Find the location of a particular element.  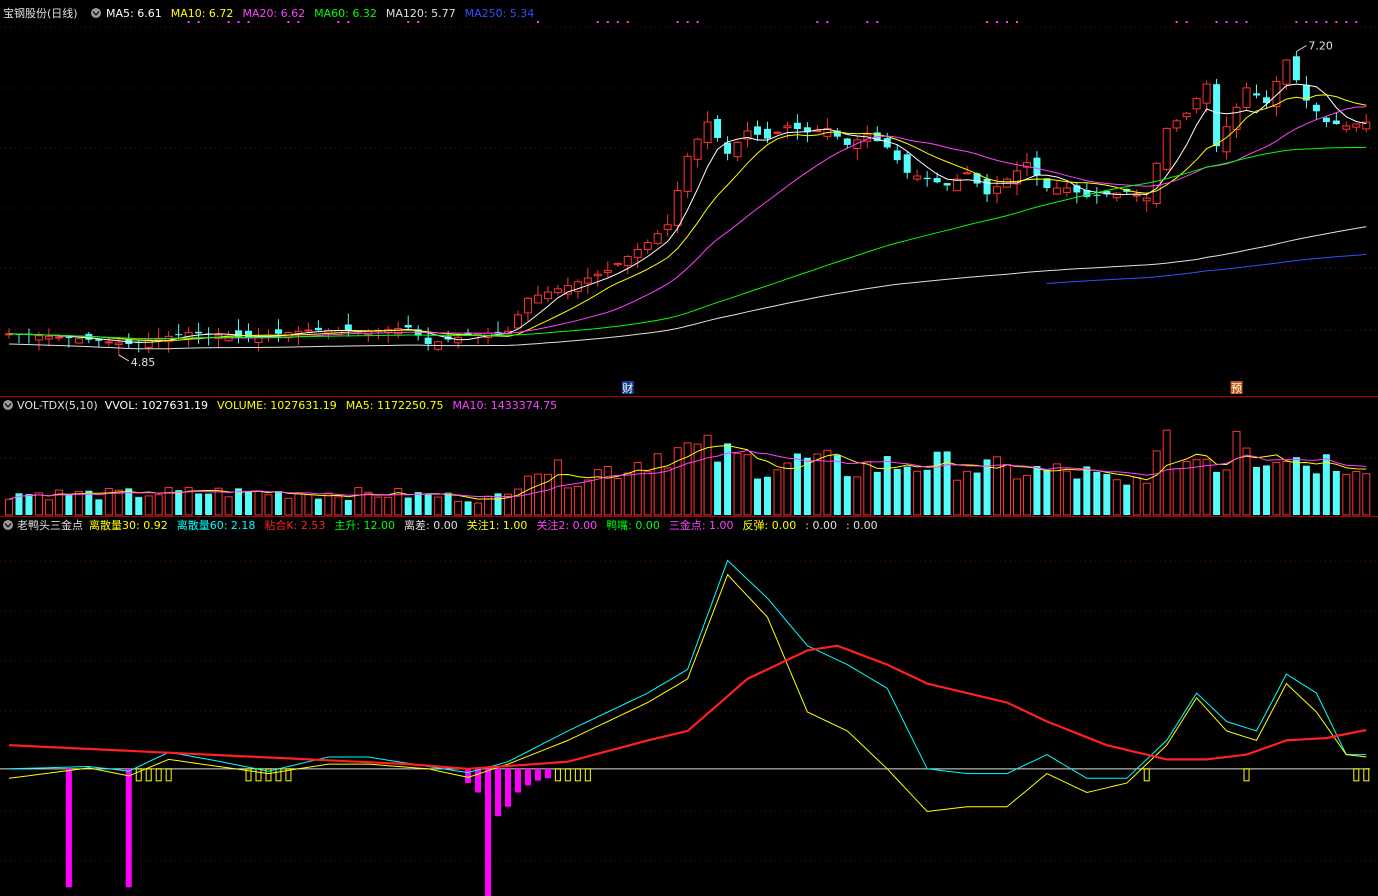

event-marker: 预 is located at coordinates (1236, 388).